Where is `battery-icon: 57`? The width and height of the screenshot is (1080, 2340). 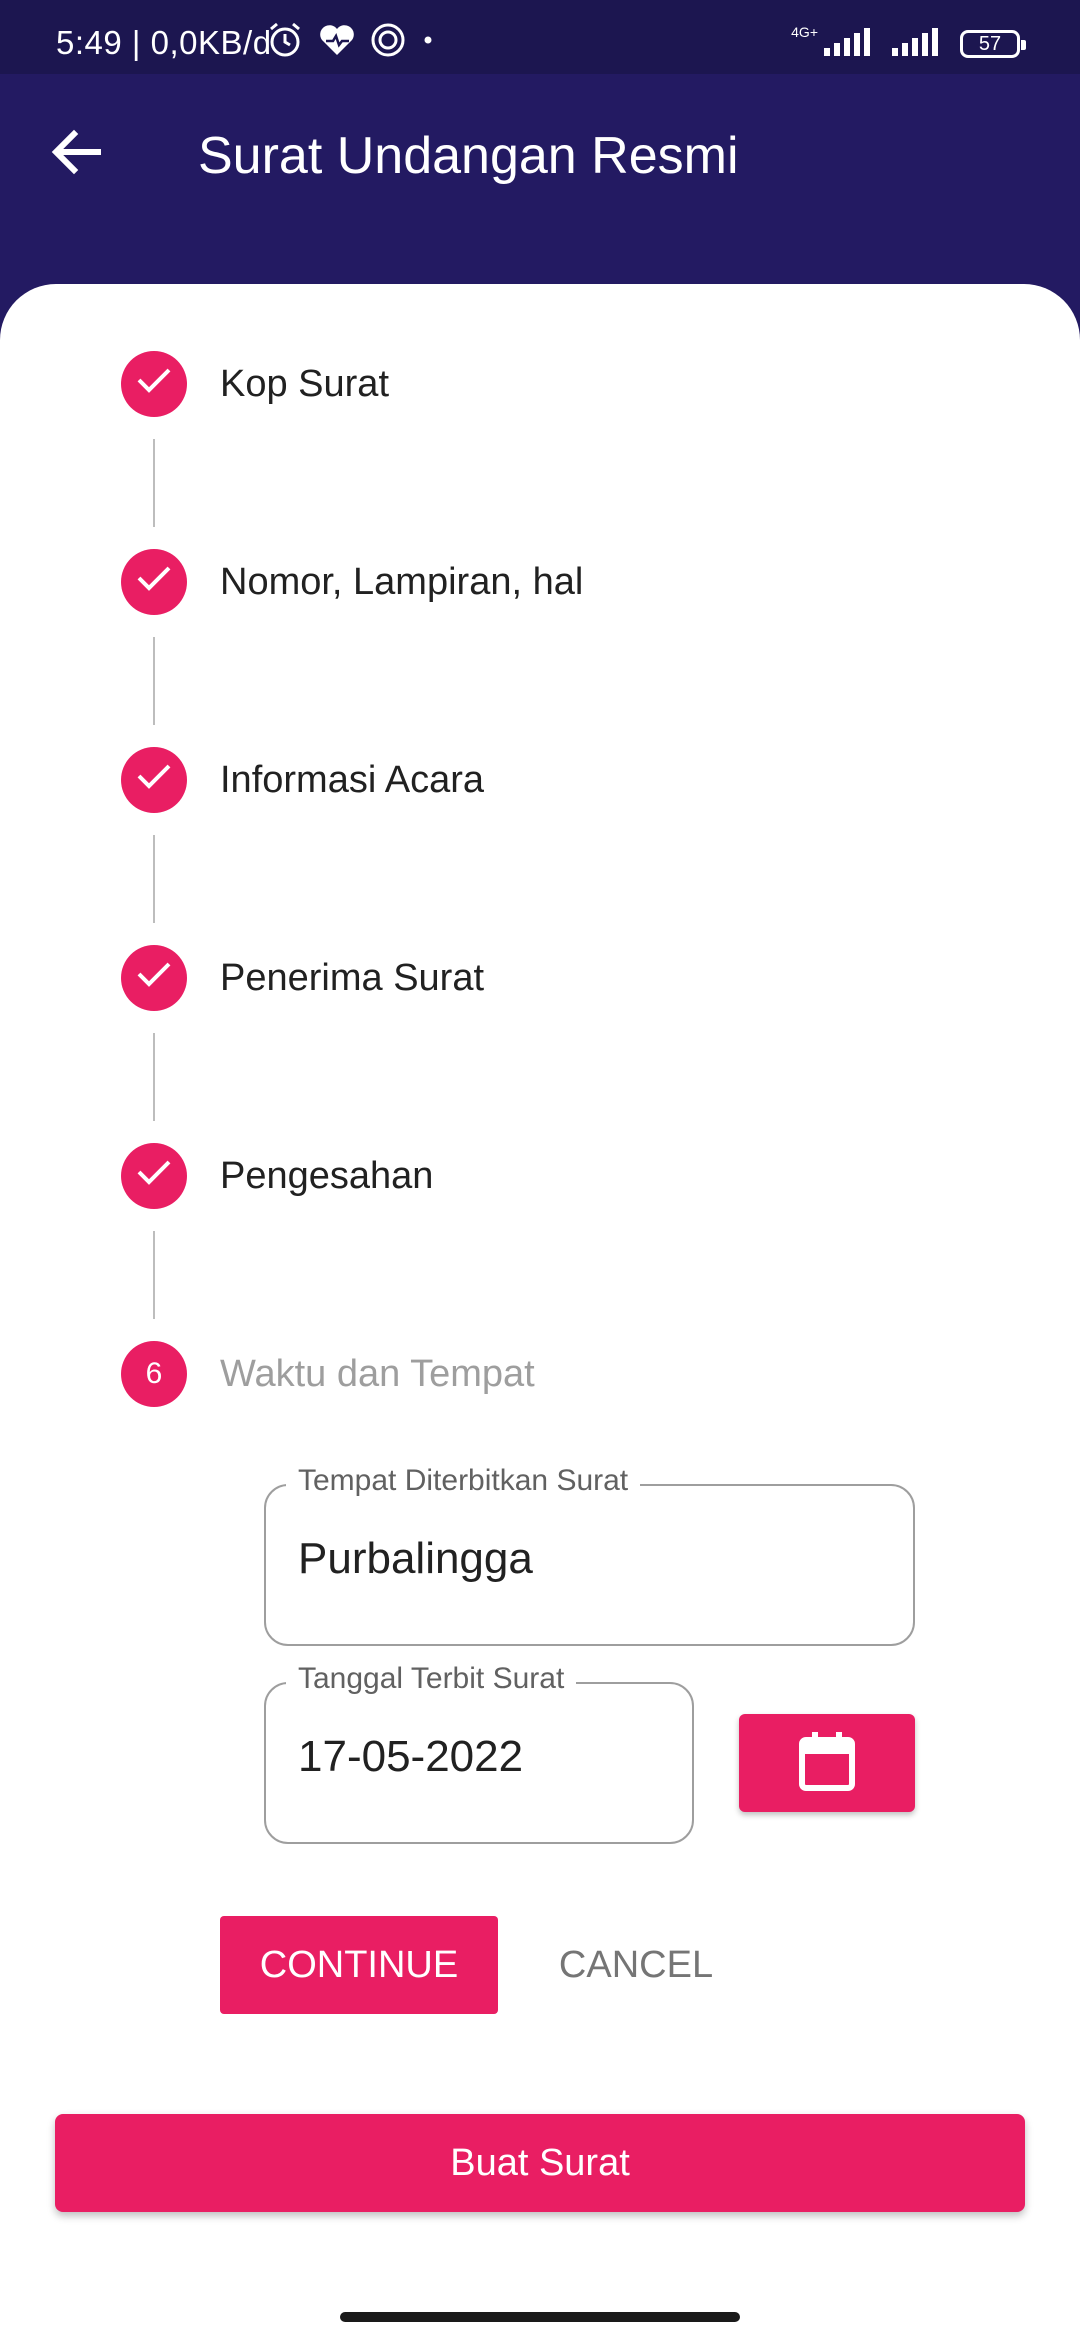 battery-icon: 57 is located at coordinates (993, 44).